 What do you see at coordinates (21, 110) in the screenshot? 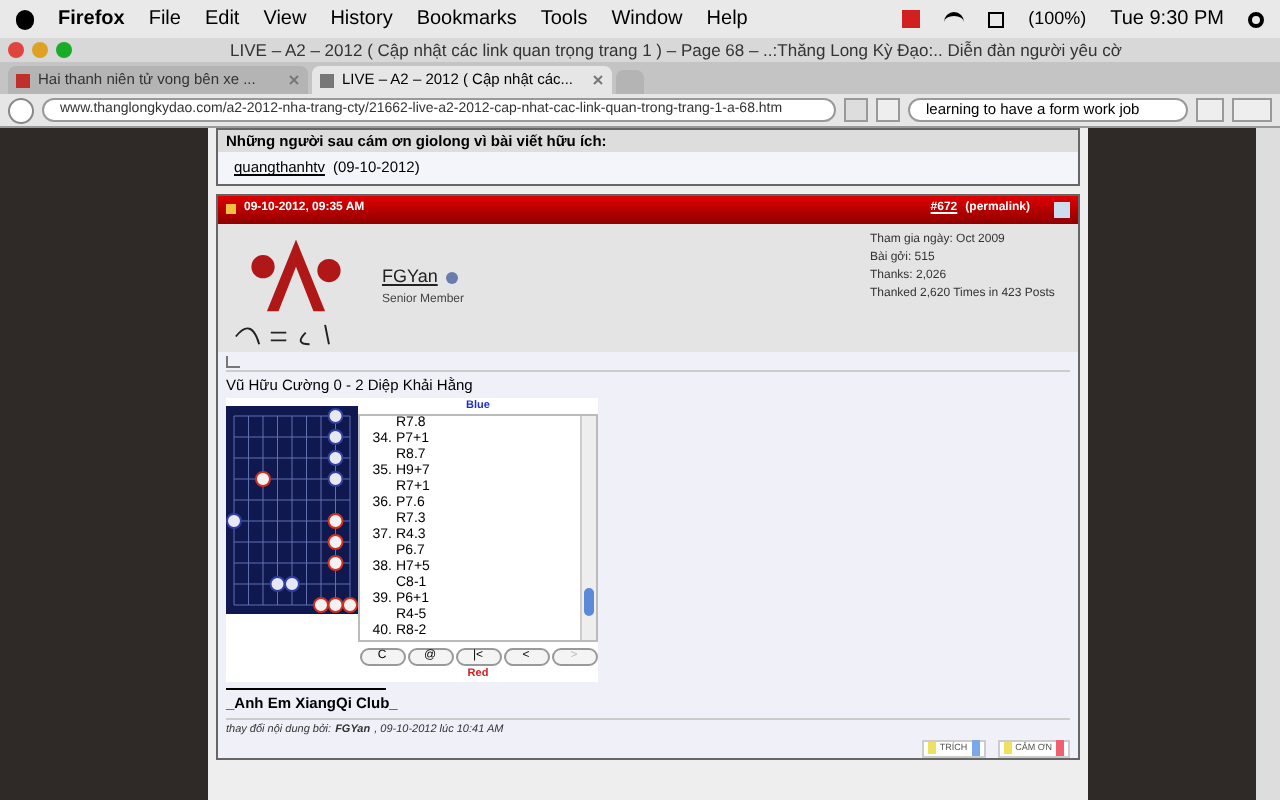
I see `back-button` at bounding box center [21, 110].